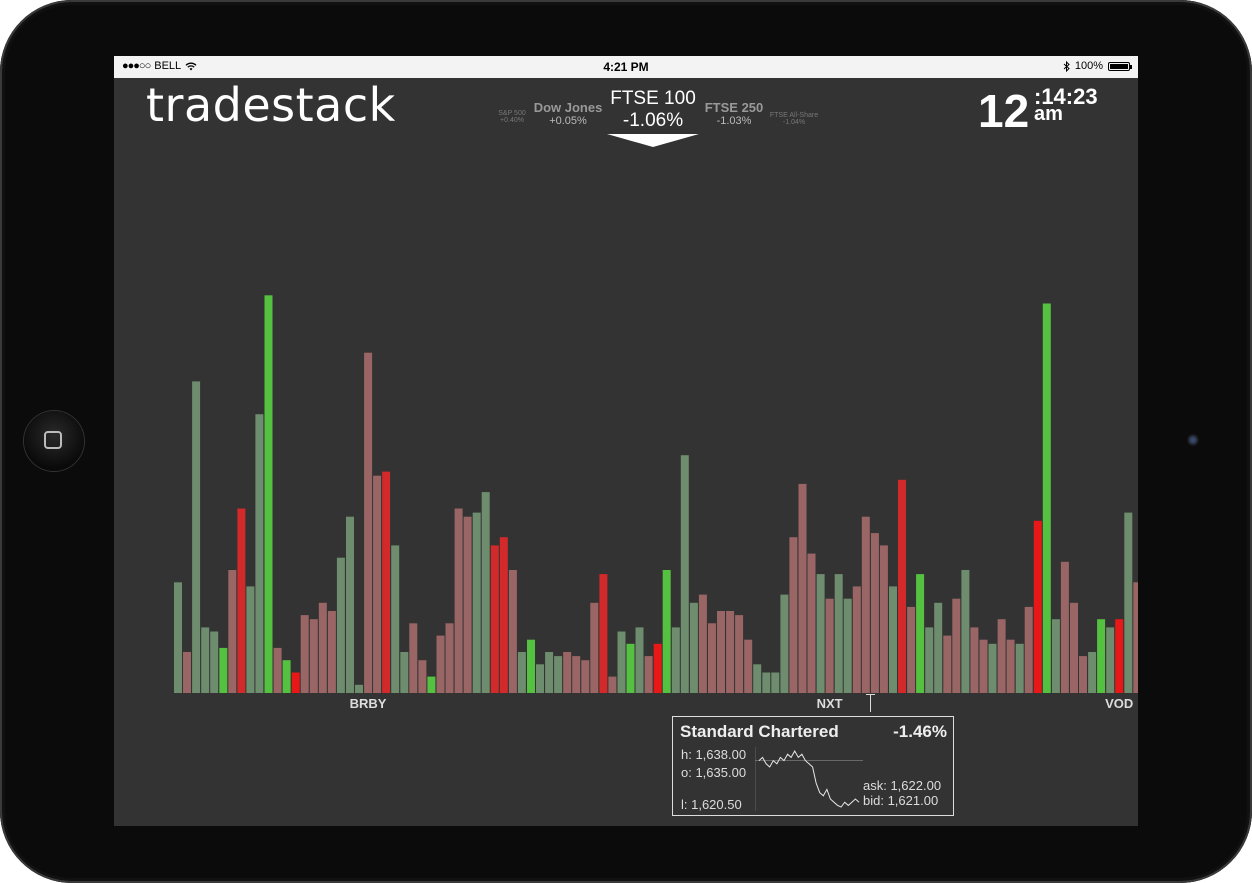 Image resolution: width=1252 pixels, height=883 pixels. I want to click on home-button, so click(54, 441).